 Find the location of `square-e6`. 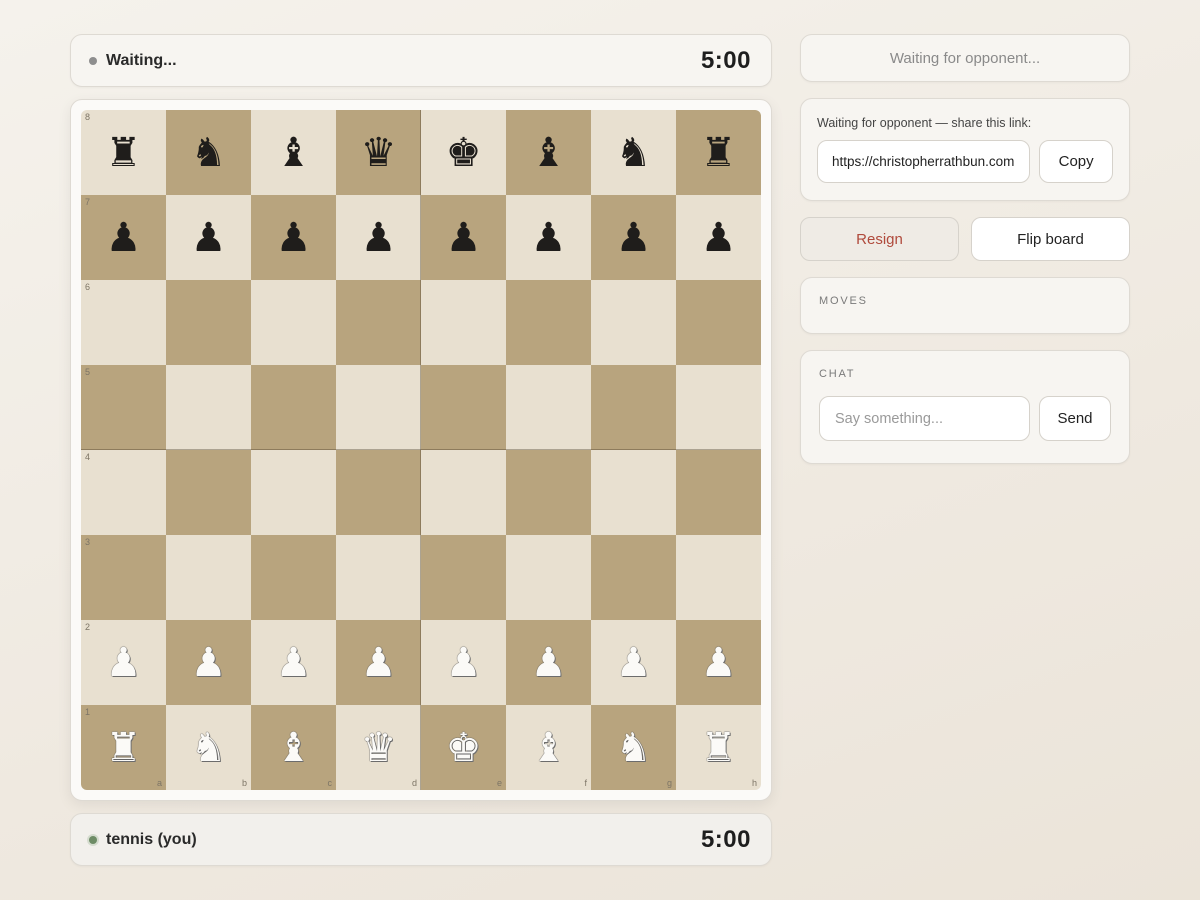

square-e6 is located at coordinates (463, 322).